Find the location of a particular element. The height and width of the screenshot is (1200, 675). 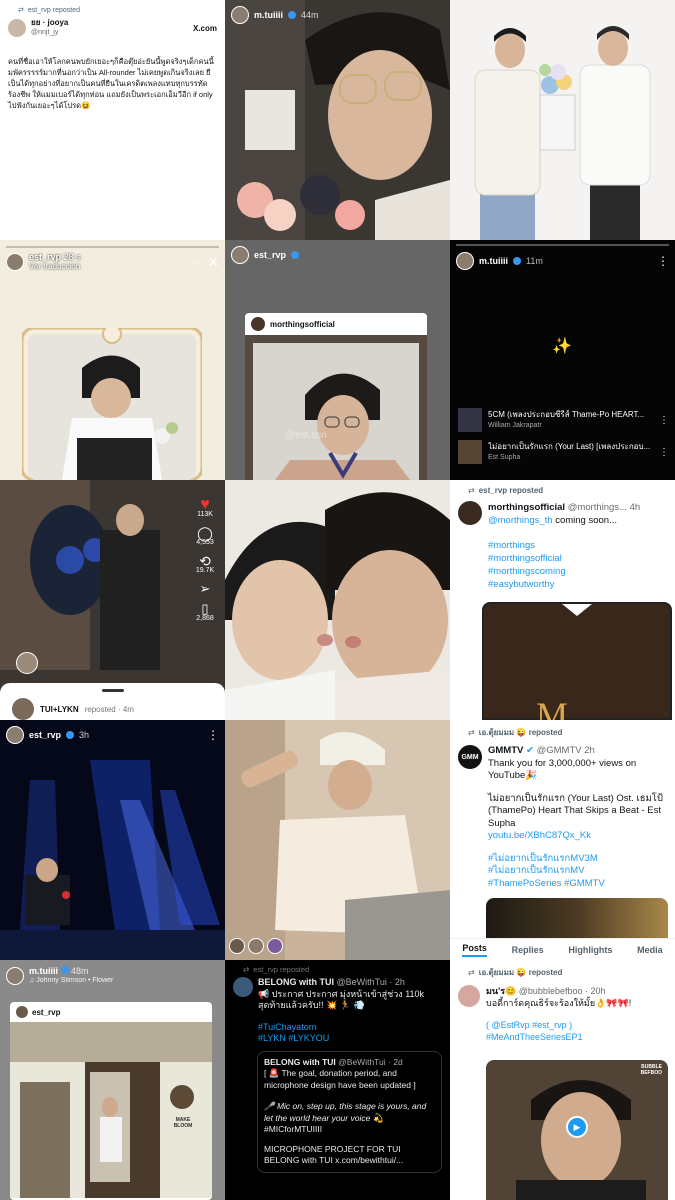

bookmark-icon: ▯ is located at coordinates (205, 608).